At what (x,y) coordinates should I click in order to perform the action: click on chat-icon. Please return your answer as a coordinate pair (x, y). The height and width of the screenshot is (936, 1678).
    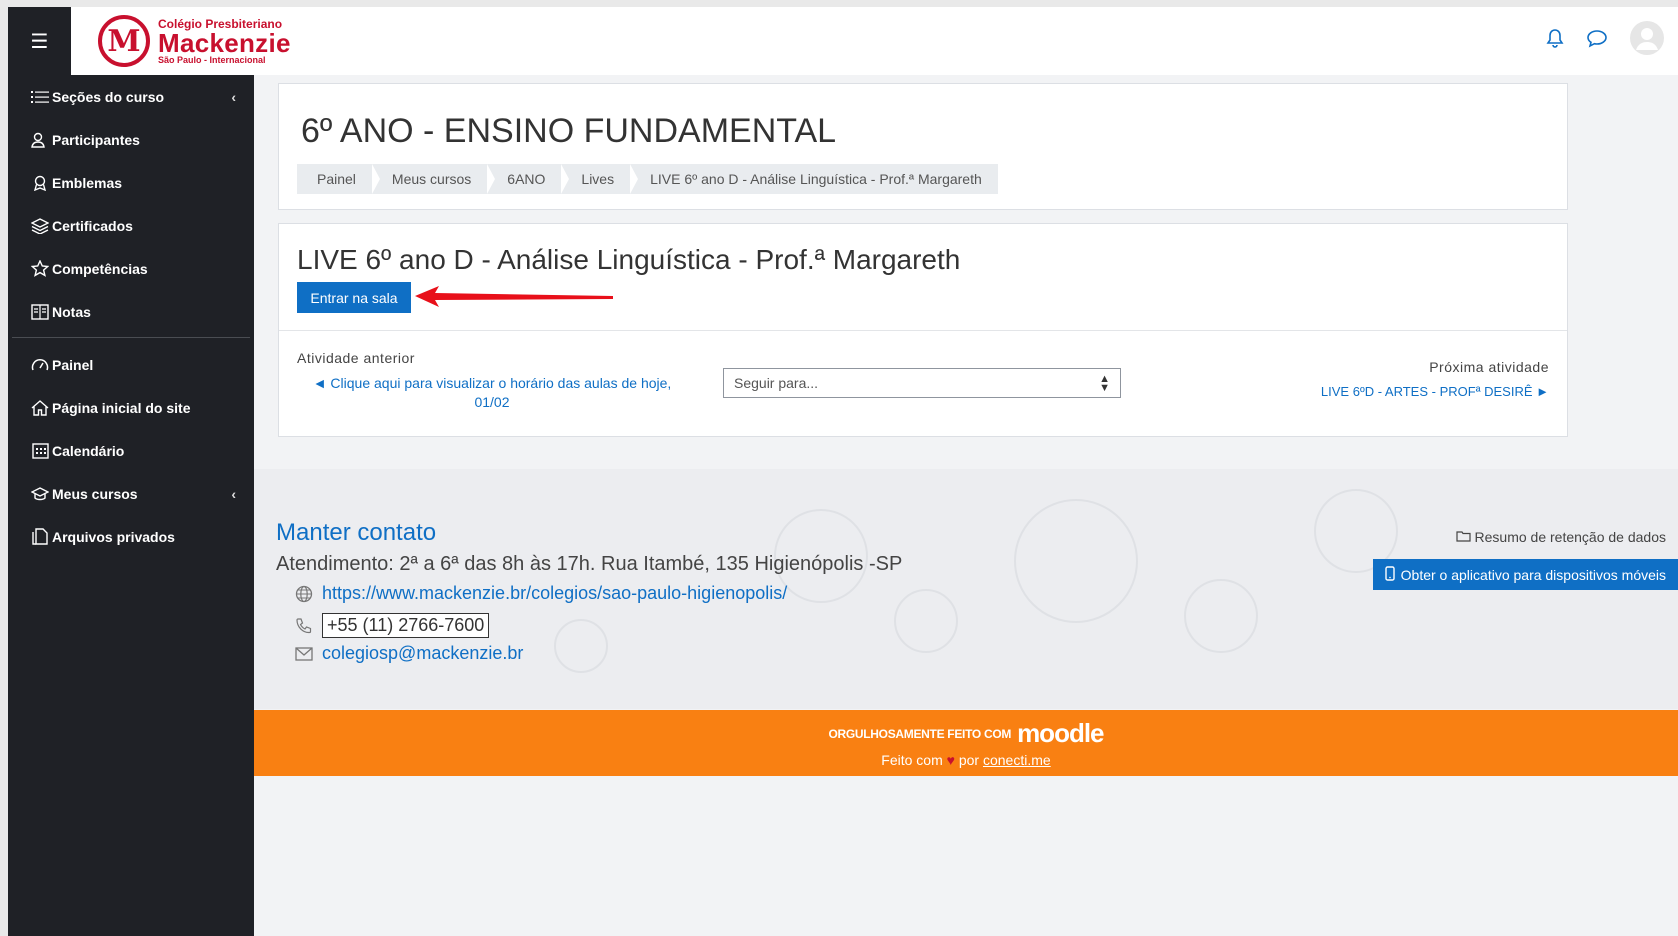
    Looking at the image, I should click on (1597, 38).